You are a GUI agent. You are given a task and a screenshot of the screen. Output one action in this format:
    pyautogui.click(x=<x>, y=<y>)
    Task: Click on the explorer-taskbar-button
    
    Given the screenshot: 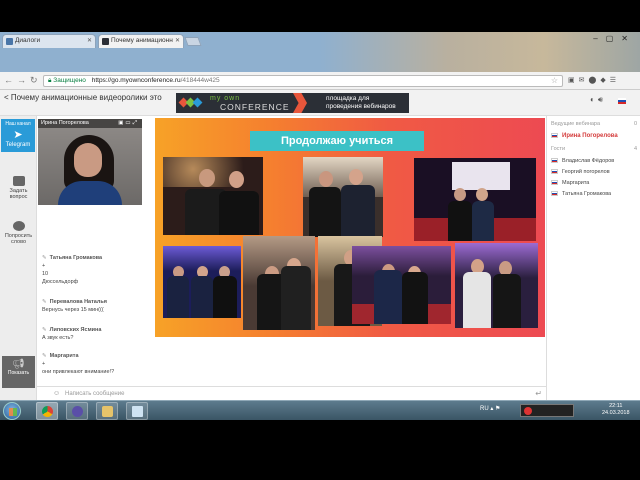 What is the action you would take?
    pyautogui.click(x=107, y=411)
    